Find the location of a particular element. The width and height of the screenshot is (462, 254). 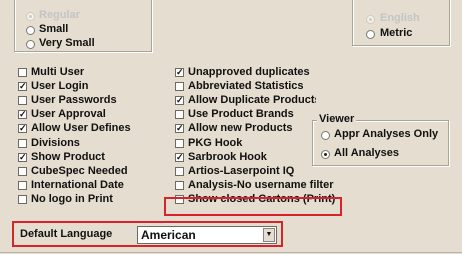

checkbox-label: Abbreviated Statistics is located at coordinates (246, 86).